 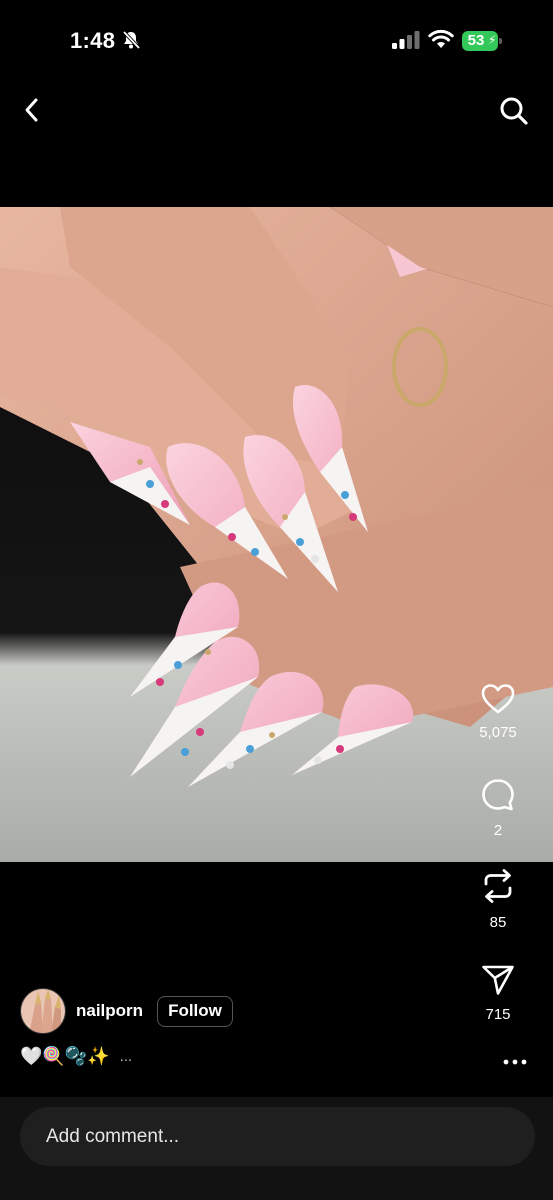 What do you see at coordinates (498, 1014) in the screenshot?
I see `share-count: 715` at bounding box center [498, 1014].